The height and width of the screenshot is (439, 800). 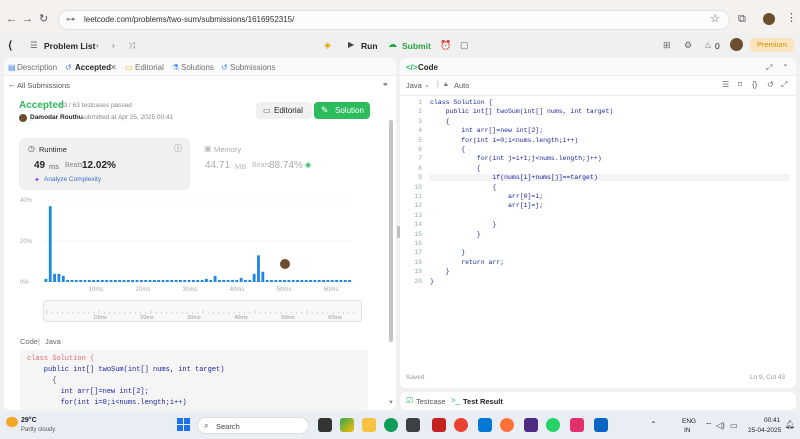 I want to click on browser-menu-icon: ⋮, so click(x=791, y=18).